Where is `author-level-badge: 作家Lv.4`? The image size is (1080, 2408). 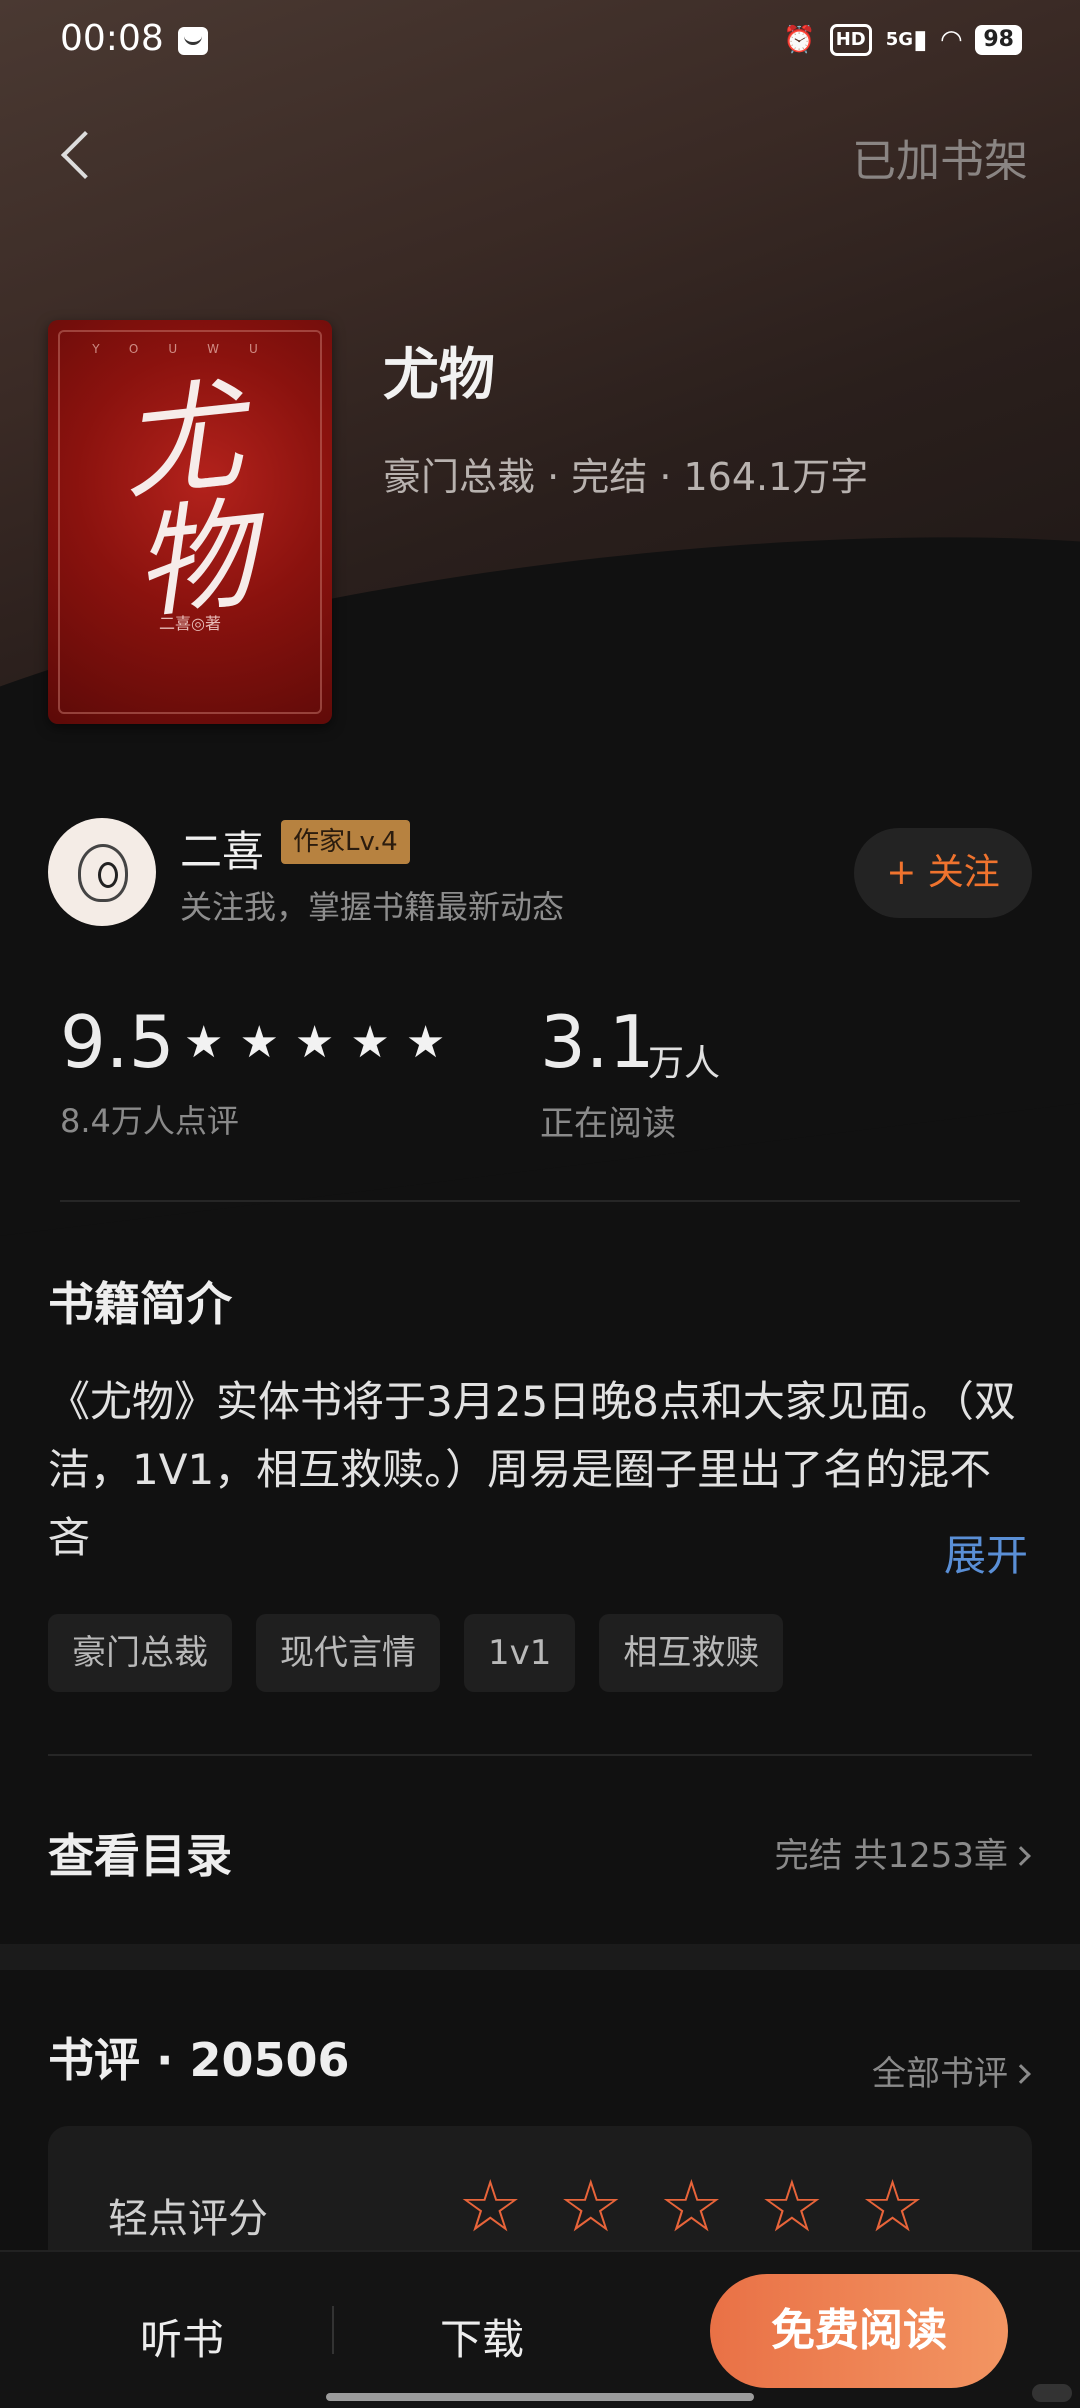
author-level-badge: 作家Lv.4 is located at coordinates (345, 842).